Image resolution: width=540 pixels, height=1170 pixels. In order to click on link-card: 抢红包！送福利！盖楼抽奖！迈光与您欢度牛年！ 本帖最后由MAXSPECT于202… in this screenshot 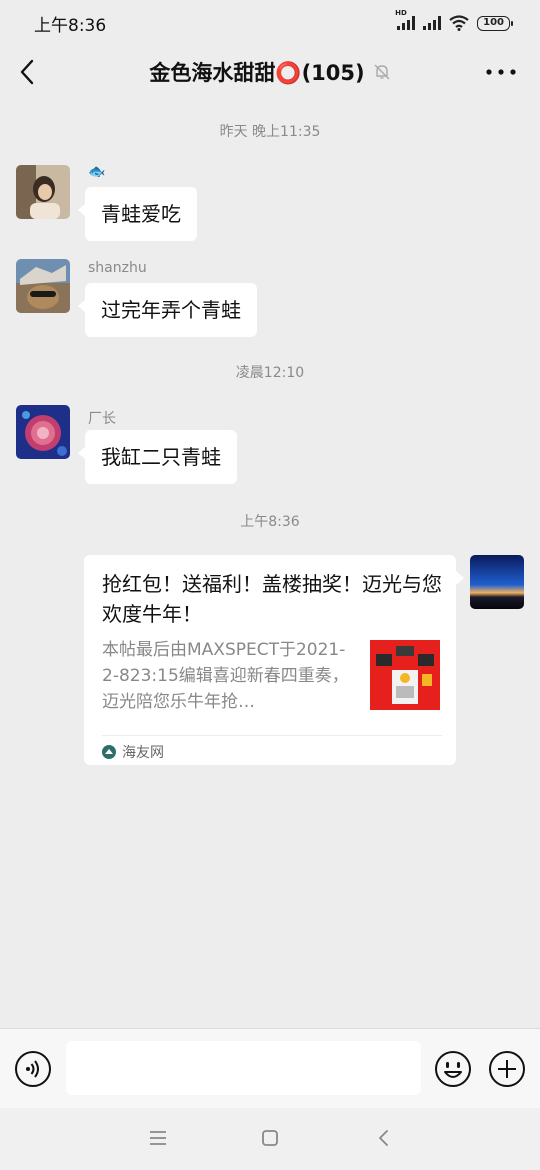, I will do `click(274, 661)`.